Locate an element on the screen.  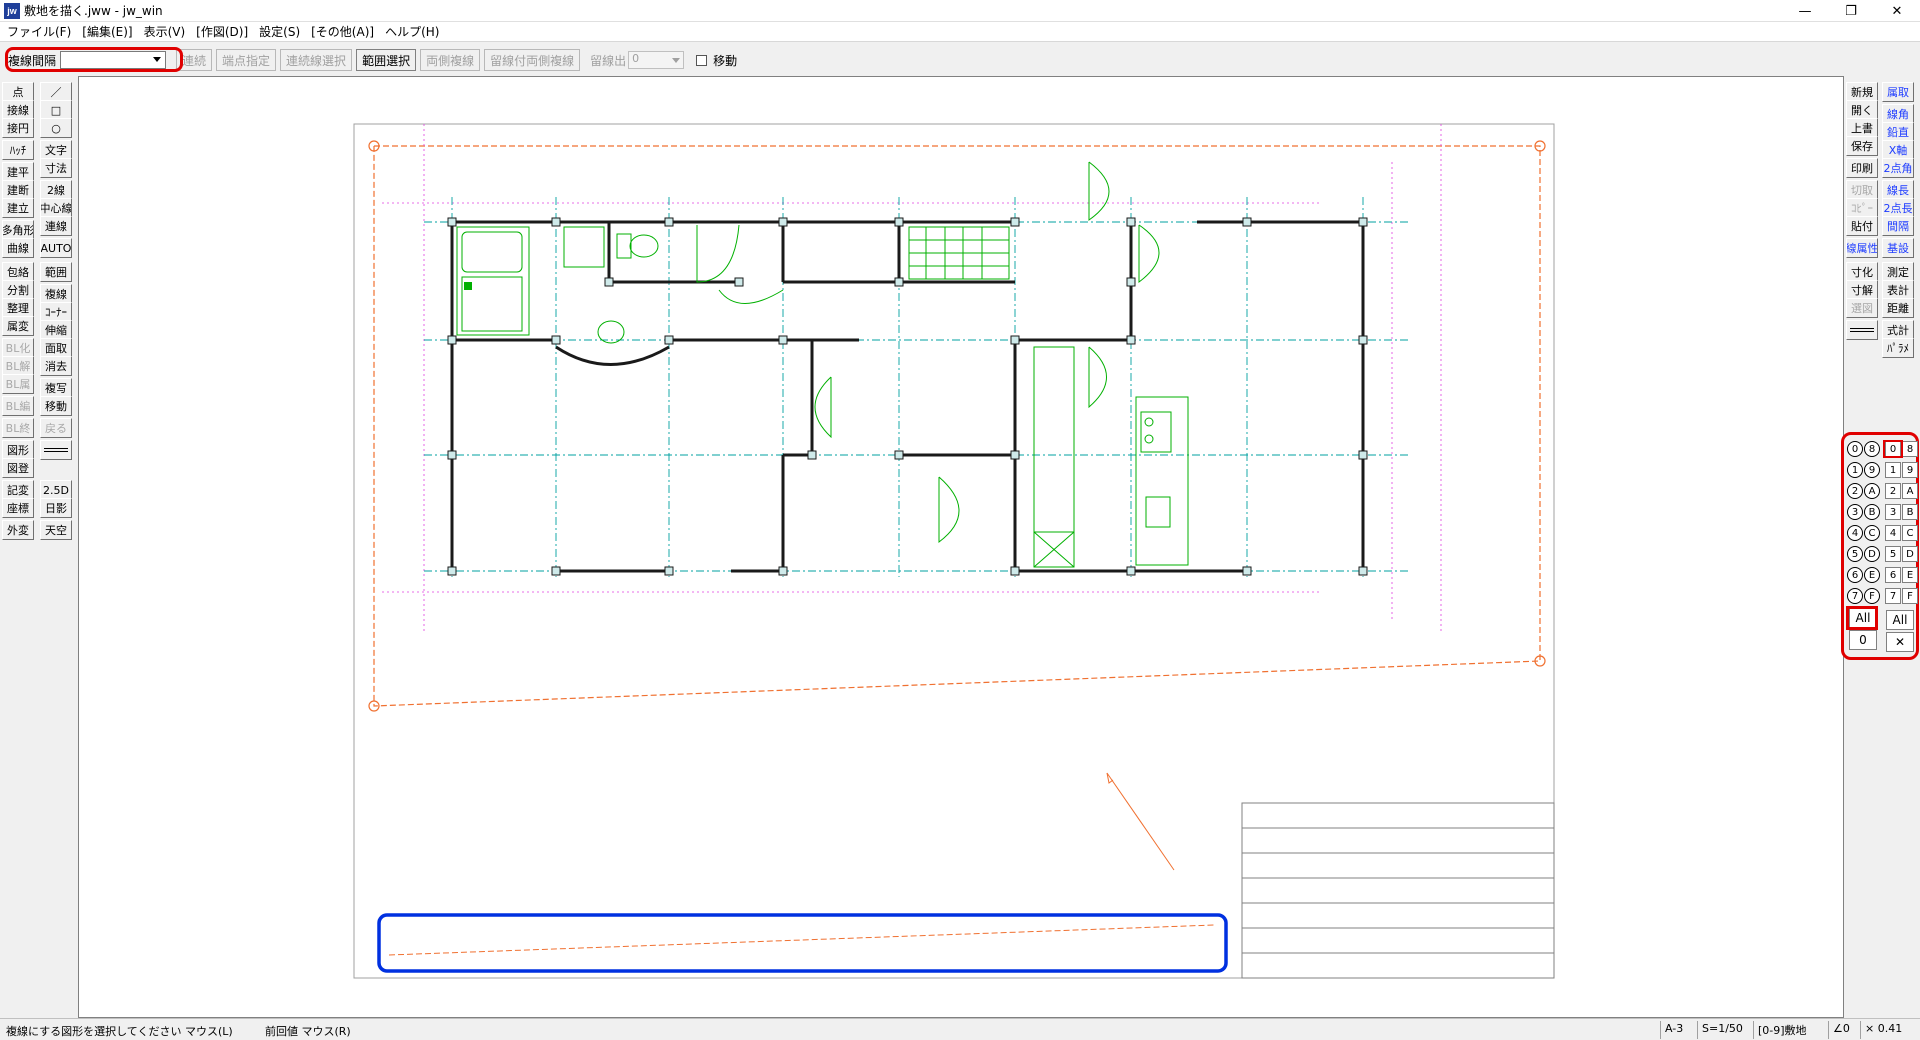
left-col2-tool-13: 面取 is located at coordinates (56, 348).